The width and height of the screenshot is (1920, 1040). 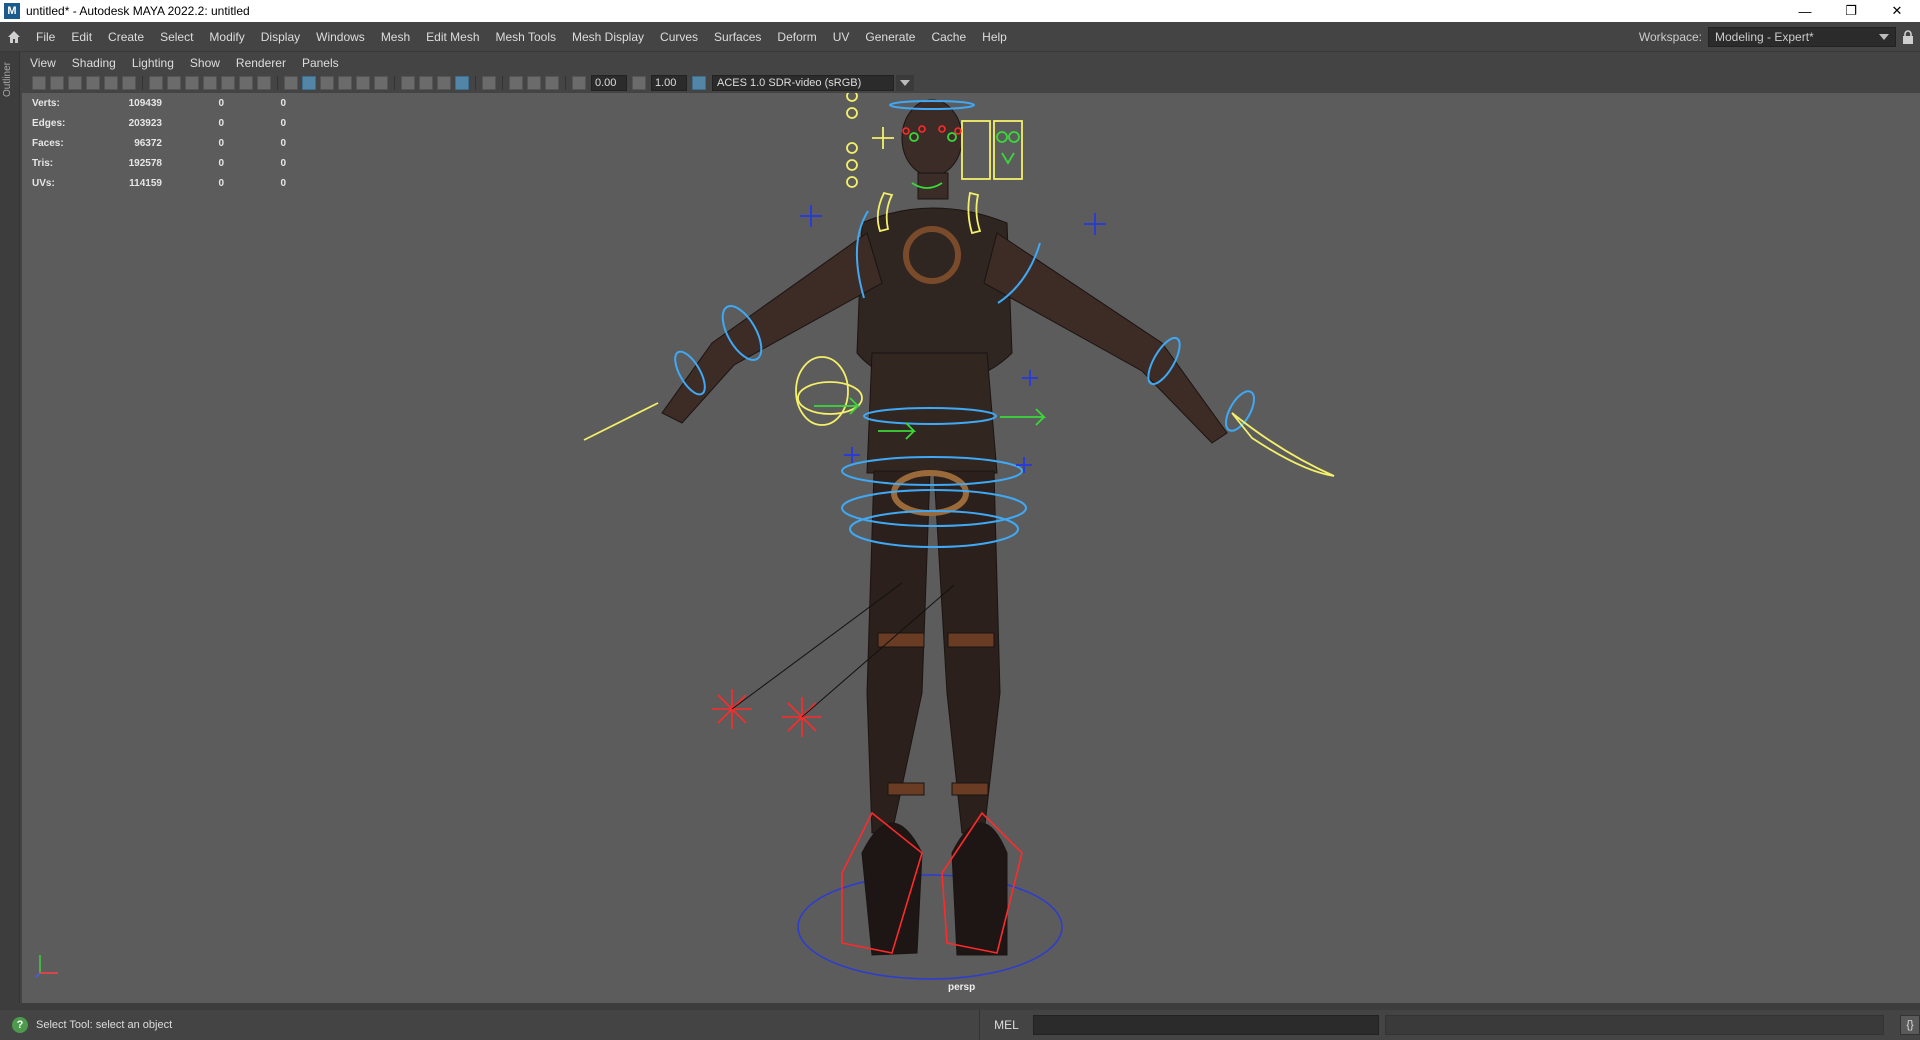 I want to click on color-management-dropdown: ACES 1.0 SDR-video (sRGB), so click(x=803, y=83).